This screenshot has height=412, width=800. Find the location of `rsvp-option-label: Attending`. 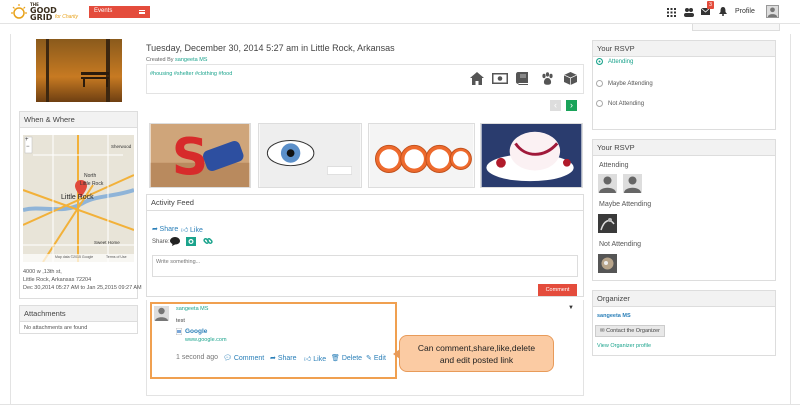

rsvp-option-label: Attending is located at coordinates (621, 62).